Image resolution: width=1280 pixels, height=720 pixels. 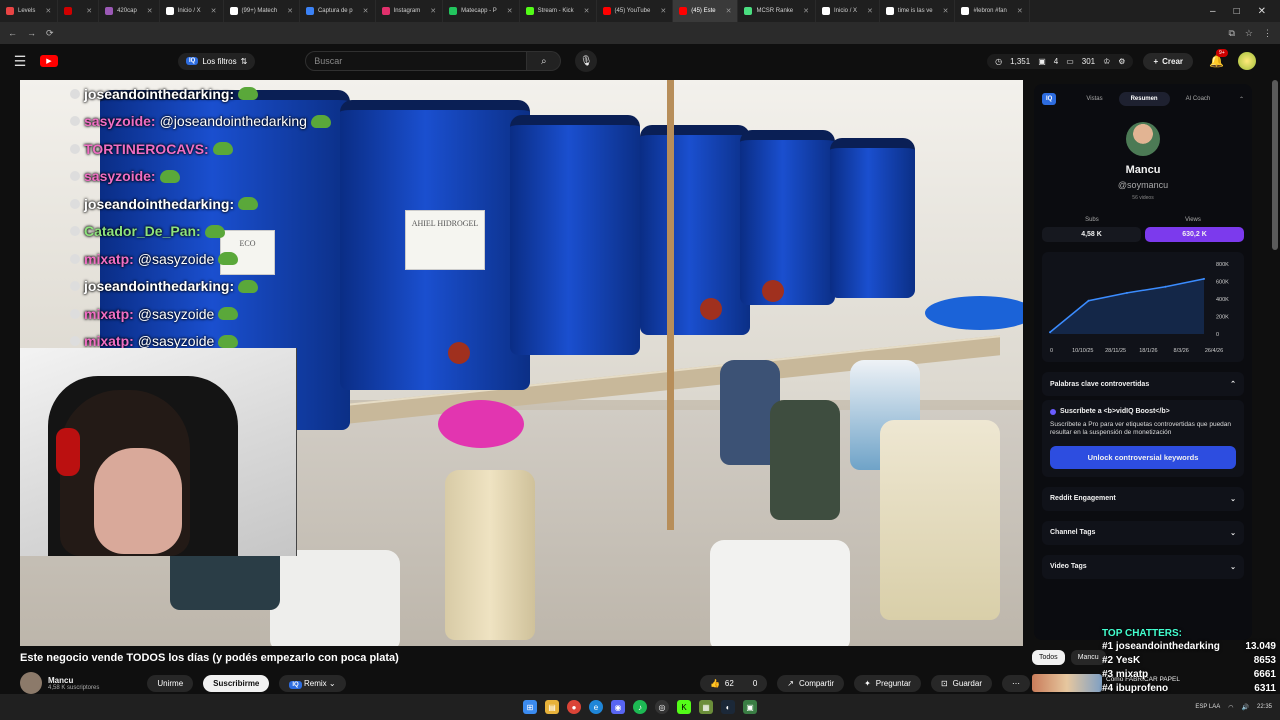 What do you see at coordinates (1144, 99) in the screenshot?
I see `tab-resumen: Resumen` at bounding box center [1144, 99].